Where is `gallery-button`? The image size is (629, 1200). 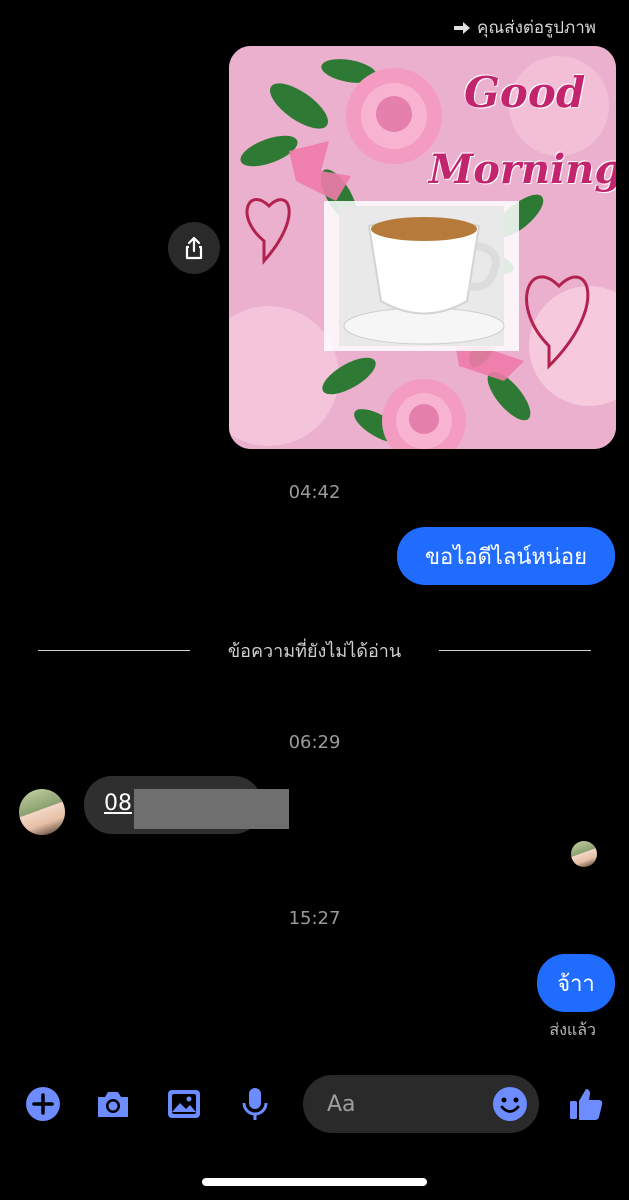
gallery-button is located at coordinates (184, 1104).